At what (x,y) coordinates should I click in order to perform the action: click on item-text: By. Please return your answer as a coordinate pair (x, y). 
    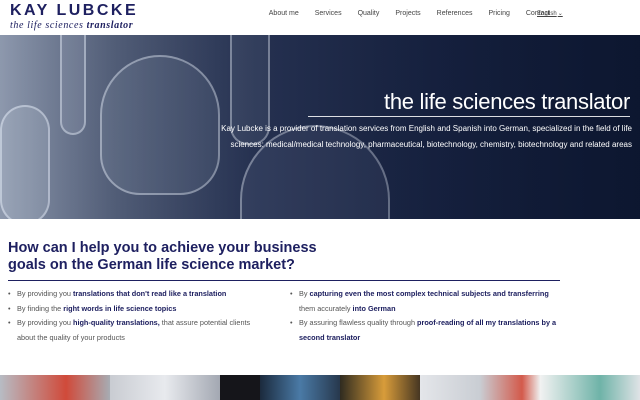
    Looking at the image, I should click on (304, 293).